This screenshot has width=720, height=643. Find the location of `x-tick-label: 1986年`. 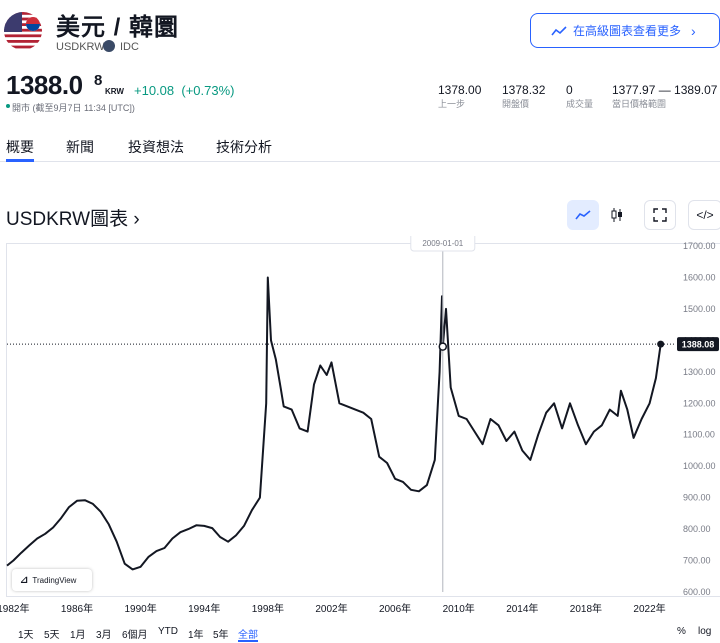

x-tick-label: 1986年 is located at coordinates (77, 608).